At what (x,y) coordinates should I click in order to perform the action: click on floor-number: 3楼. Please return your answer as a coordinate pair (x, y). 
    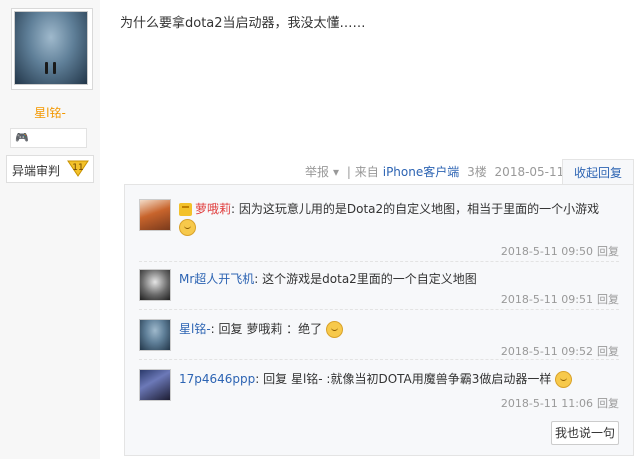
    Looking at the image, I should click on (477, 172).